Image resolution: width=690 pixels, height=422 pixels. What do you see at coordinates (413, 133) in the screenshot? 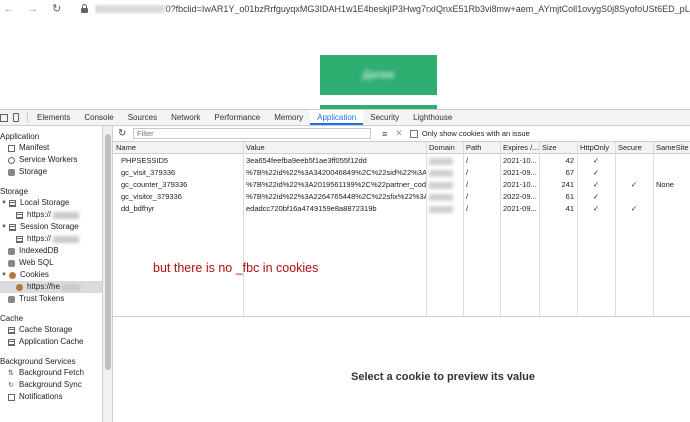
I see `only-issues-checkbox` at bounding box center [413, 133].